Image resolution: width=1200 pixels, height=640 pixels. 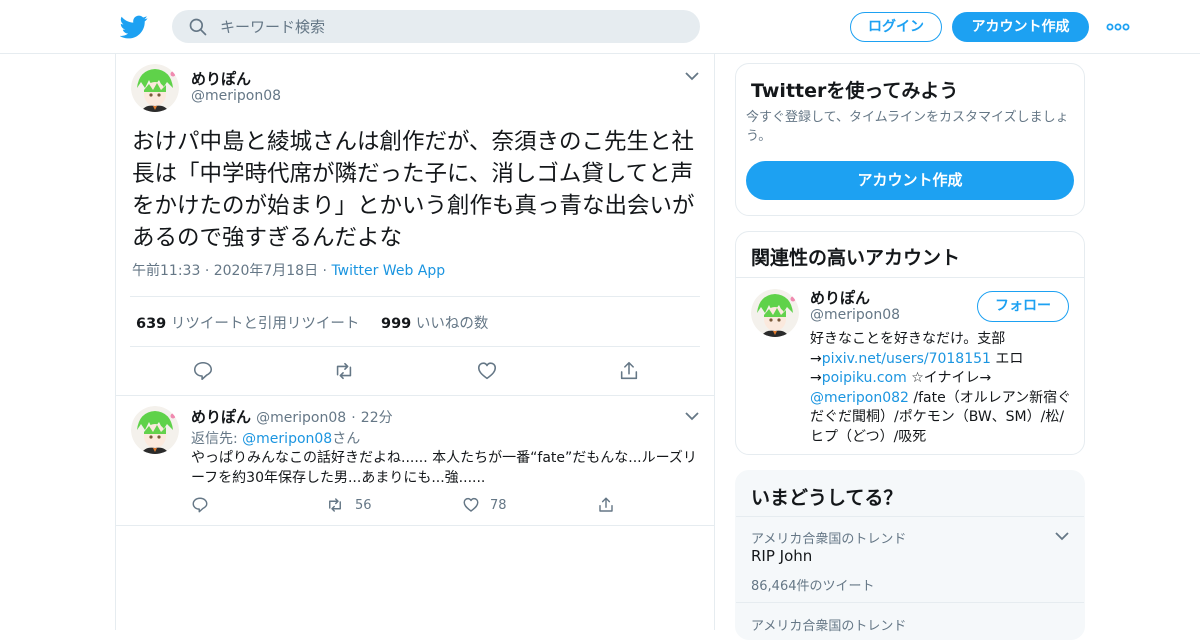 I want to click on tweet-date: 2020年7月18日, so click(x=266, y=271).